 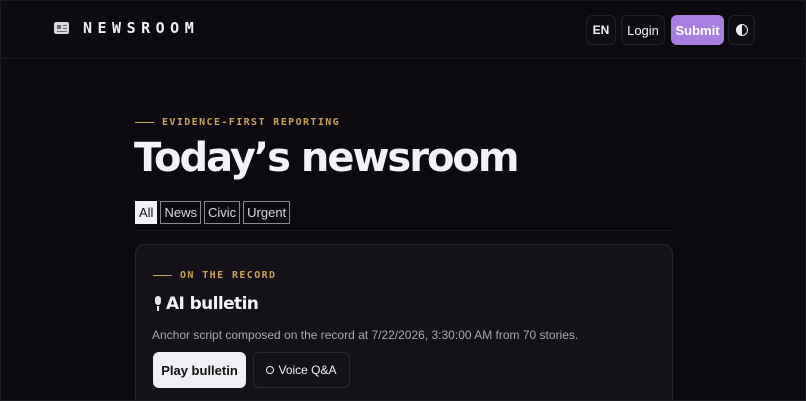 What do you see at coordinates (146, 212) in the screenshot?
I see `filter-all: All` at bounding box center [146, 212].